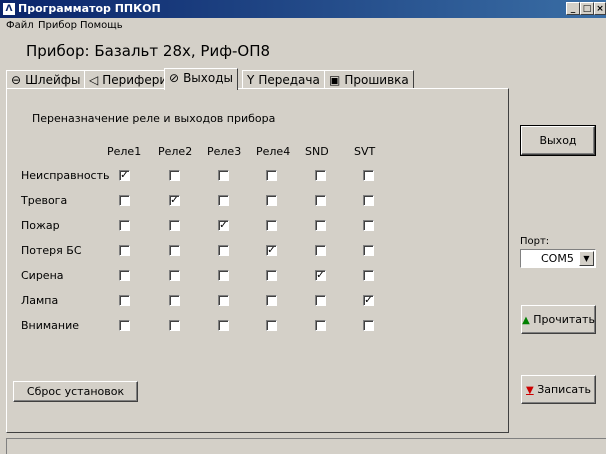  Describe the element at coordinates (208, 78) in the screenshot. I see `tab-outputs-label: Выходы` at that location.